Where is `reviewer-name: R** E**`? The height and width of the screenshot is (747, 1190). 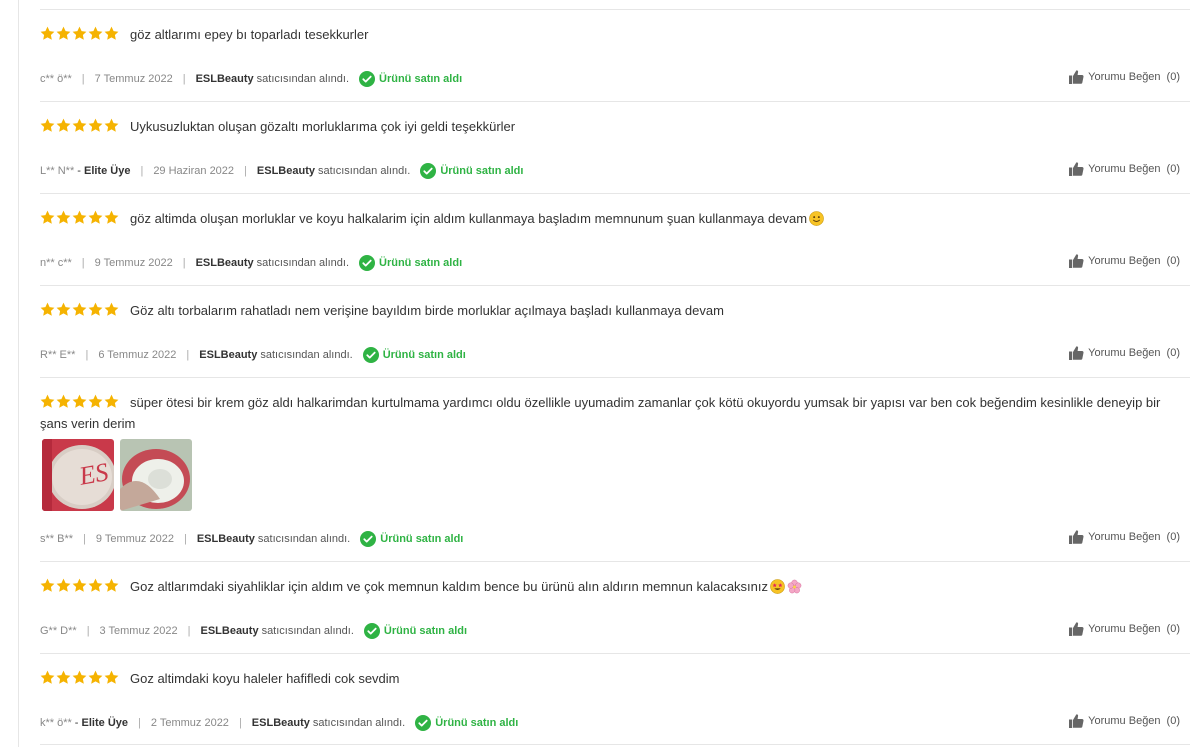
reviewer-name: R** E** is located at coordinates (58, 355).